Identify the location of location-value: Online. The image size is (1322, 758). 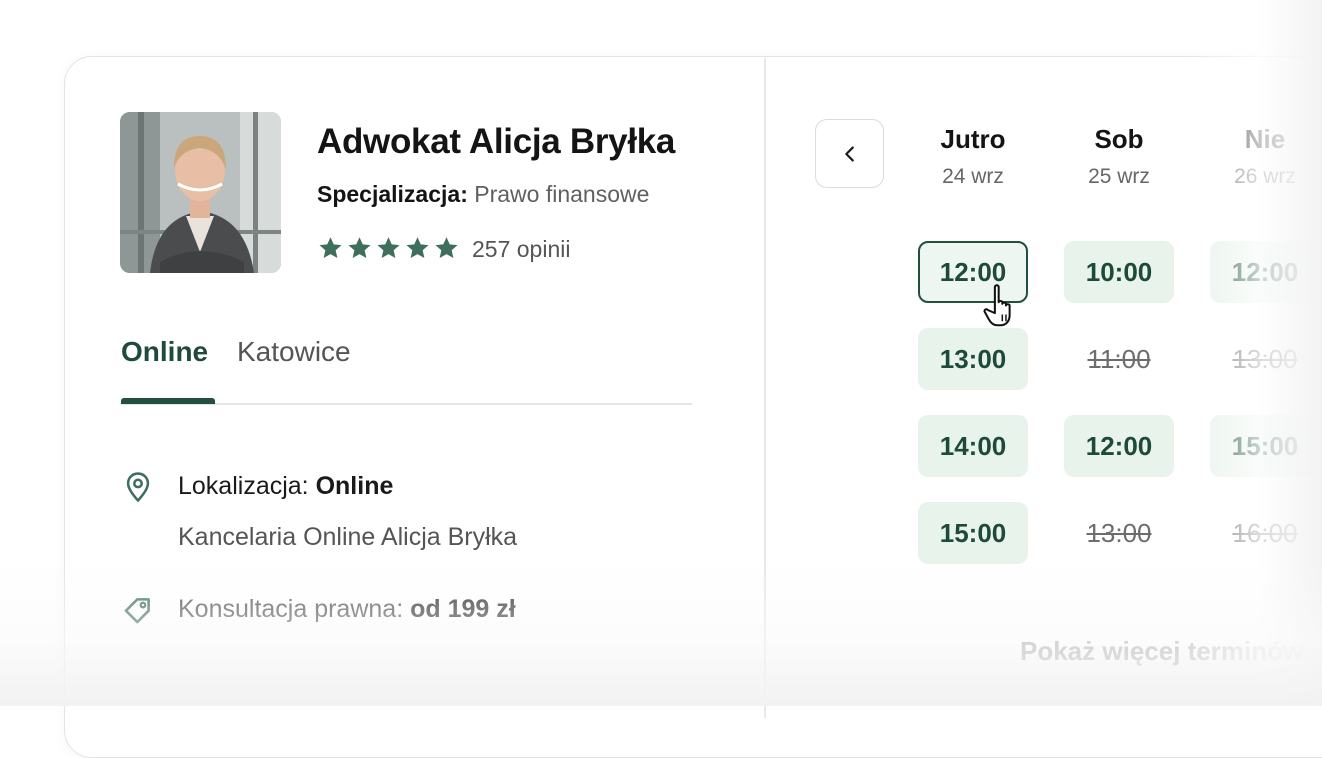
(354, 486).